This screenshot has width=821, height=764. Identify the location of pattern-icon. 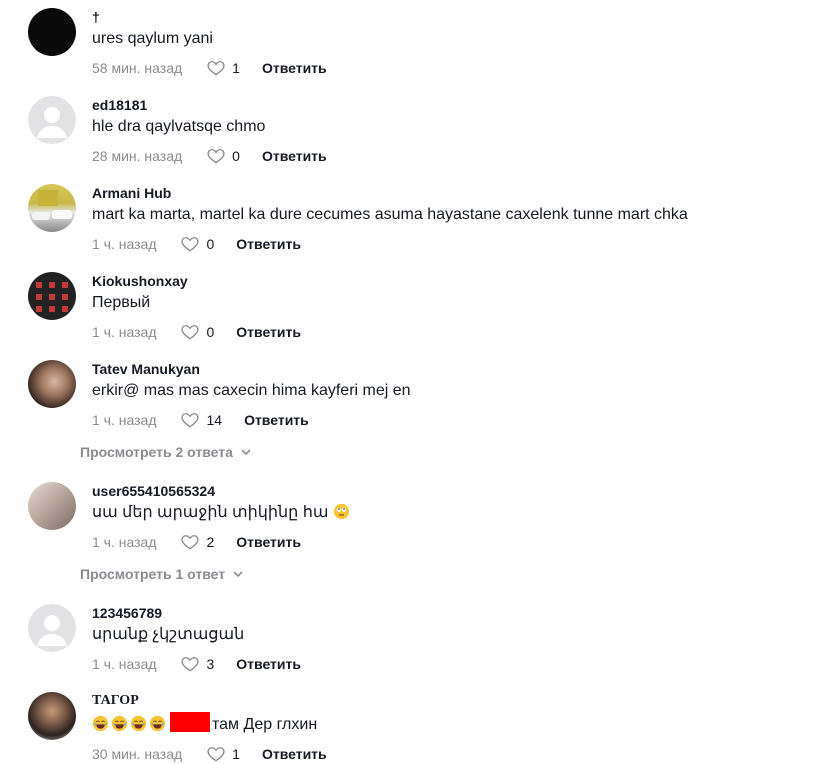
(52, 297).